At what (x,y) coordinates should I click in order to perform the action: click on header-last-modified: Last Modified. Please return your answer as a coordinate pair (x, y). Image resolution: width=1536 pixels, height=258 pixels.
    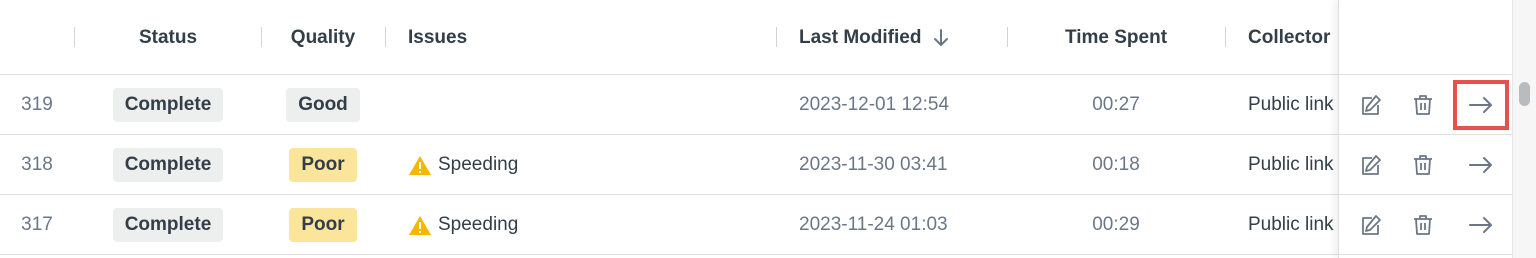
    Looking at the image, I should click on (899, 37).